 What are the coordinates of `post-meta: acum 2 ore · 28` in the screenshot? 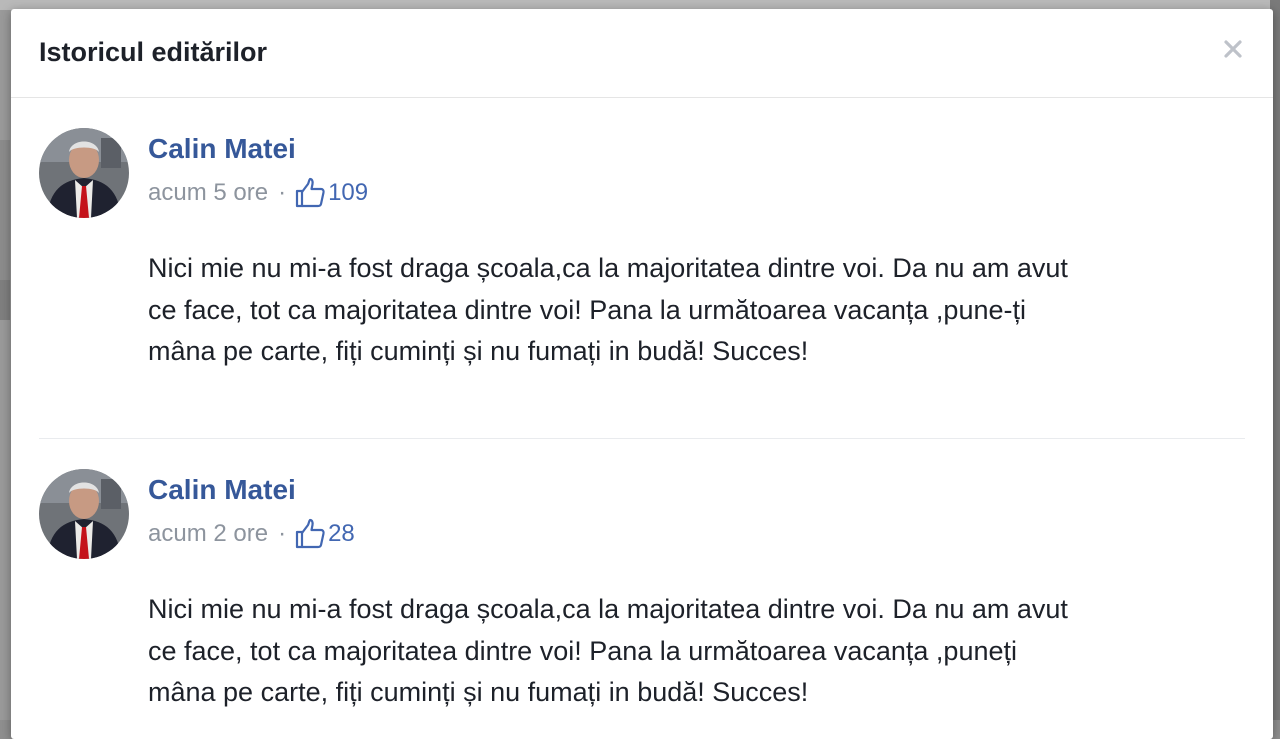 It's located at (251, 534).